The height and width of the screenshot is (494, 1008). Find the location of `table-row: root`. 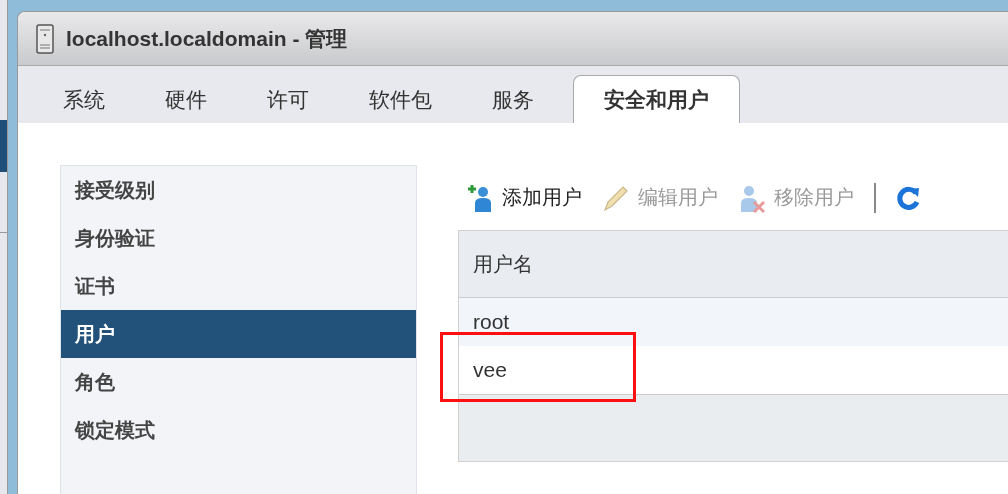

table-row: root is located at coordinates (733, 322).